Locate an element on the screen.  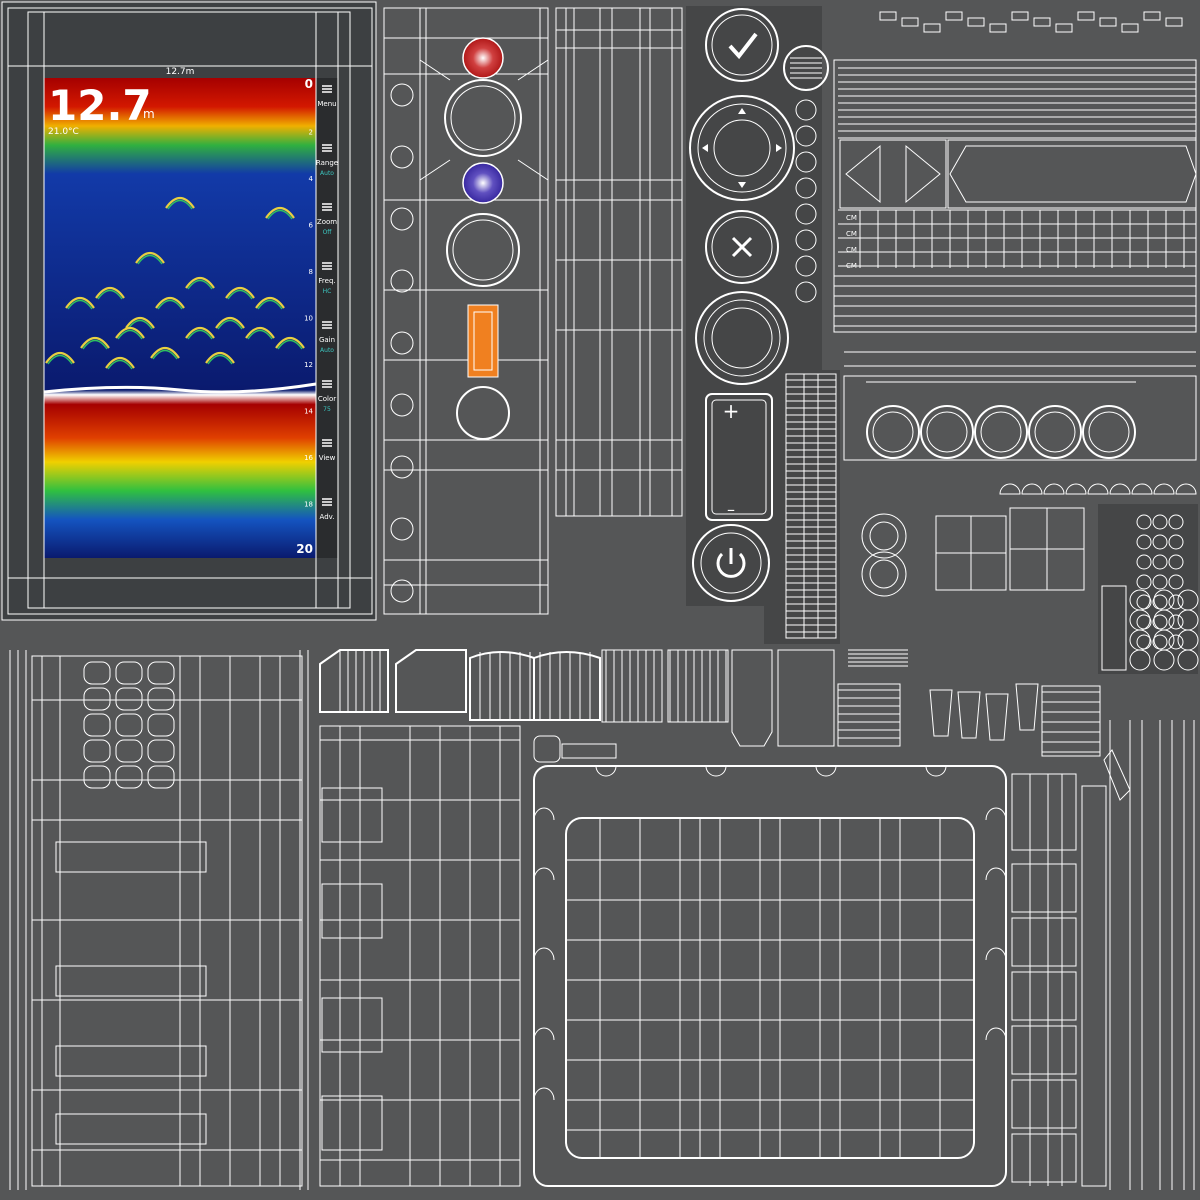
strip-lines is located at coordinates (466, 311).